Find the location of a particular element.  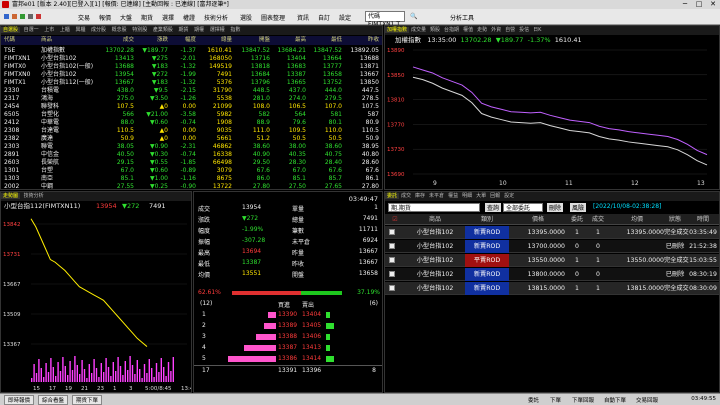

tab-watchlist: 自選股 is located at coordinates (11, 30).